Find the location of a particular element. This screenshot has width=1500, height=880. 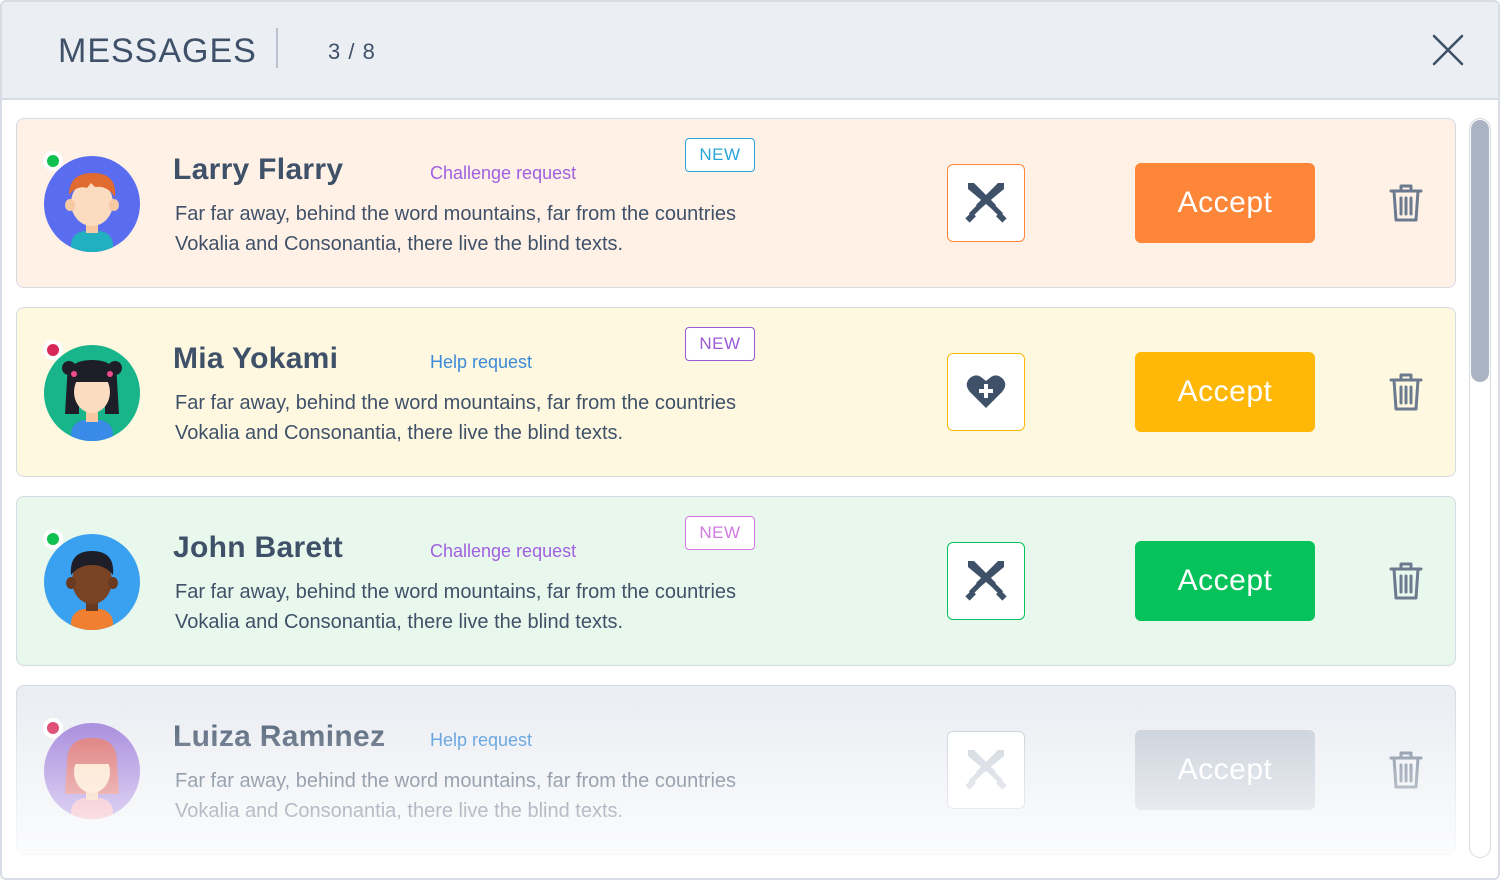

sender-name: Larry Flarry is located at coordinates (258, 169).